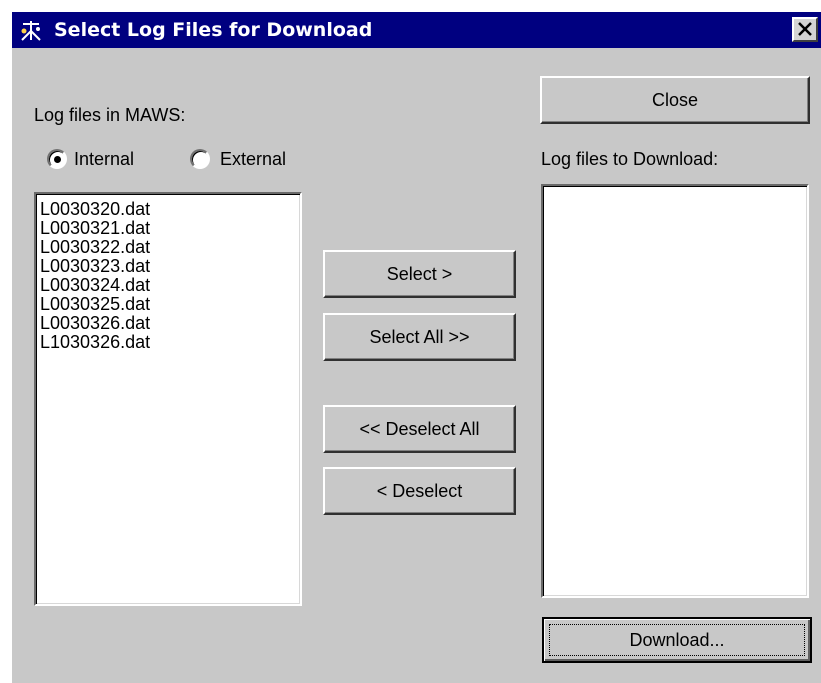 This screenshot has width=821, height=683. What do you see at coordinates (168, 342) in the screenshot?
I see `list-item: L1030326.dat` at bounding box center [168, 342].